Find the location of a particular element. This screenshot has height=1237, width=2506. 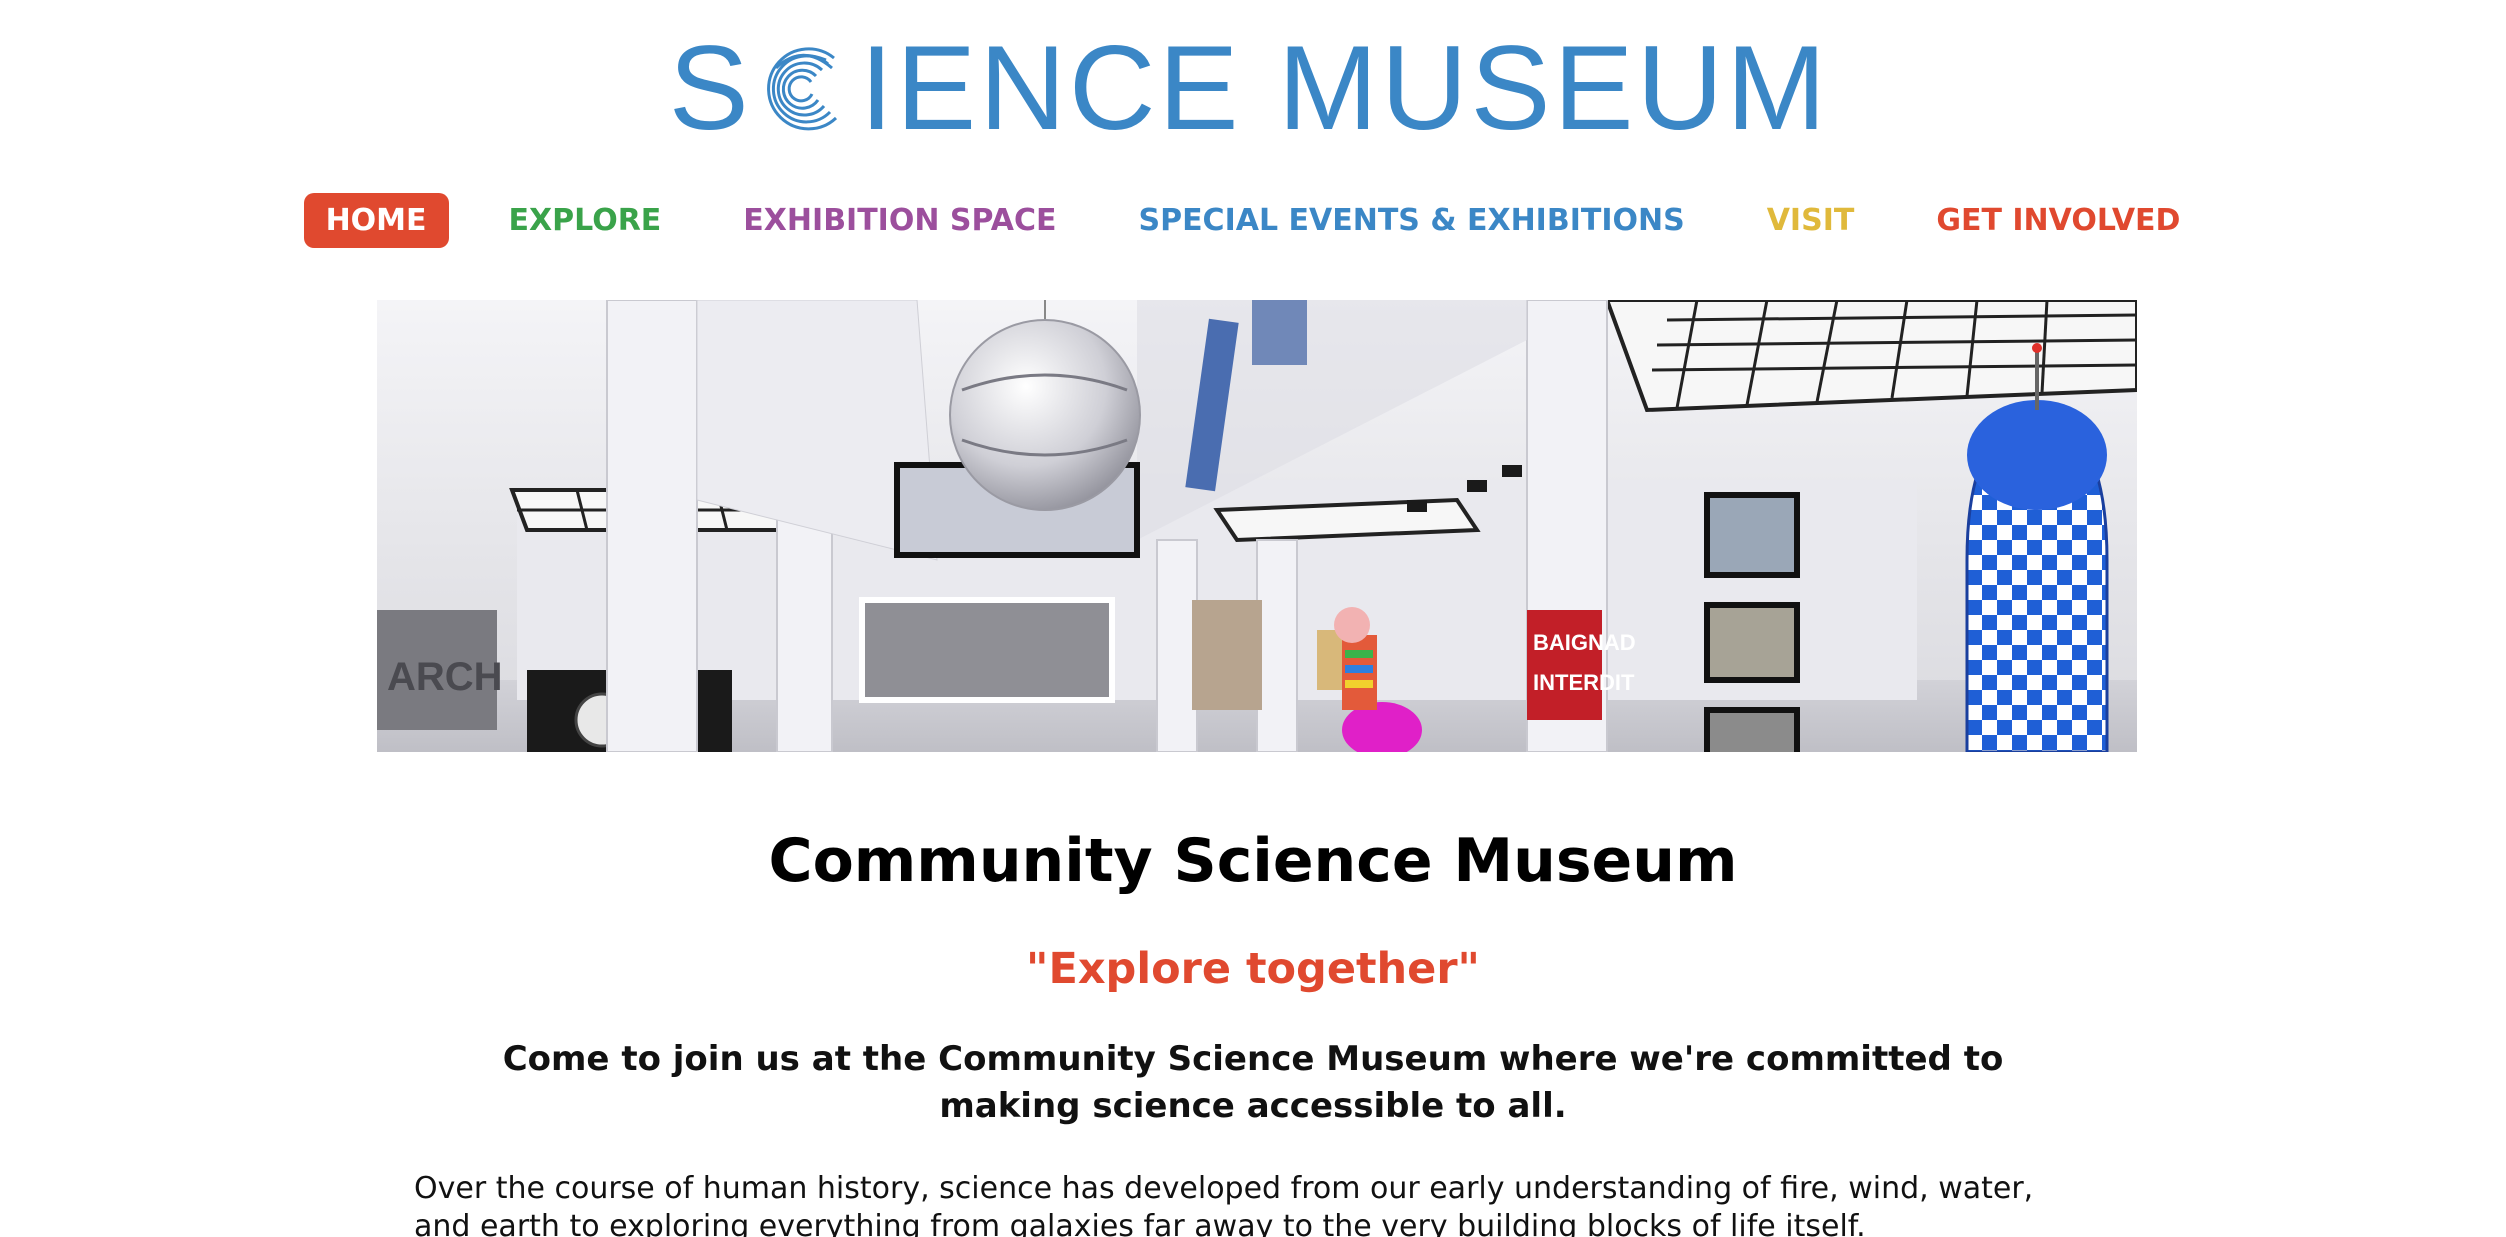

site-logo: S IENCE MUSEUM is located at coordinates (1253, 88).